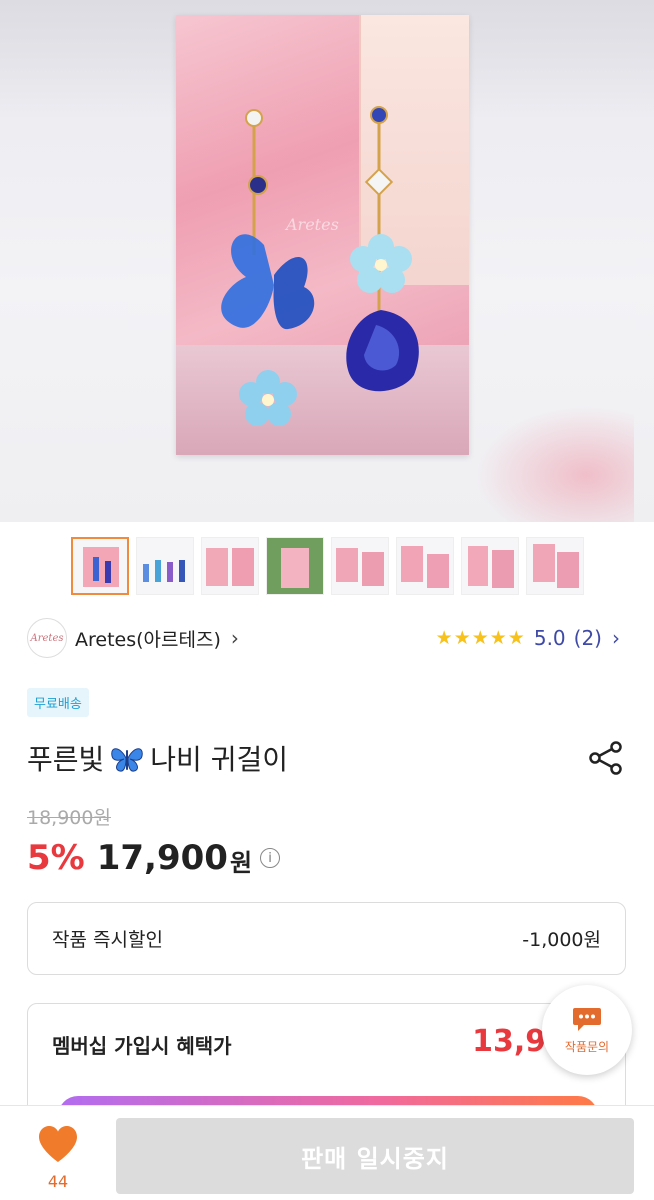  I want to click on info-icon: i, so click(270, 858).